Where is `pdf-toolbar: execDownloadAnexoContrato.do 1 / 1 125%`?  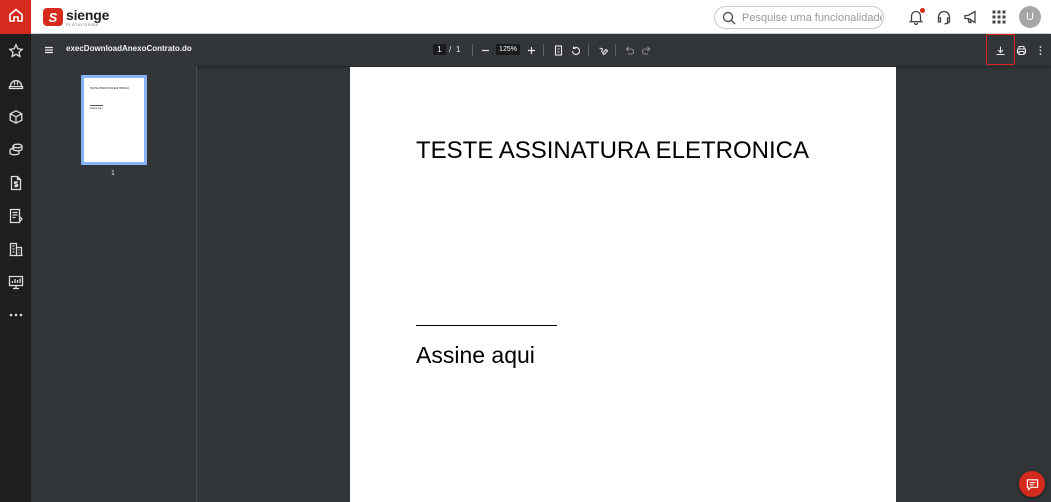
pdf-toolbar: execDownloadAnexoContrato.do 1 / 1 125% is located at coordinates (541, 50).